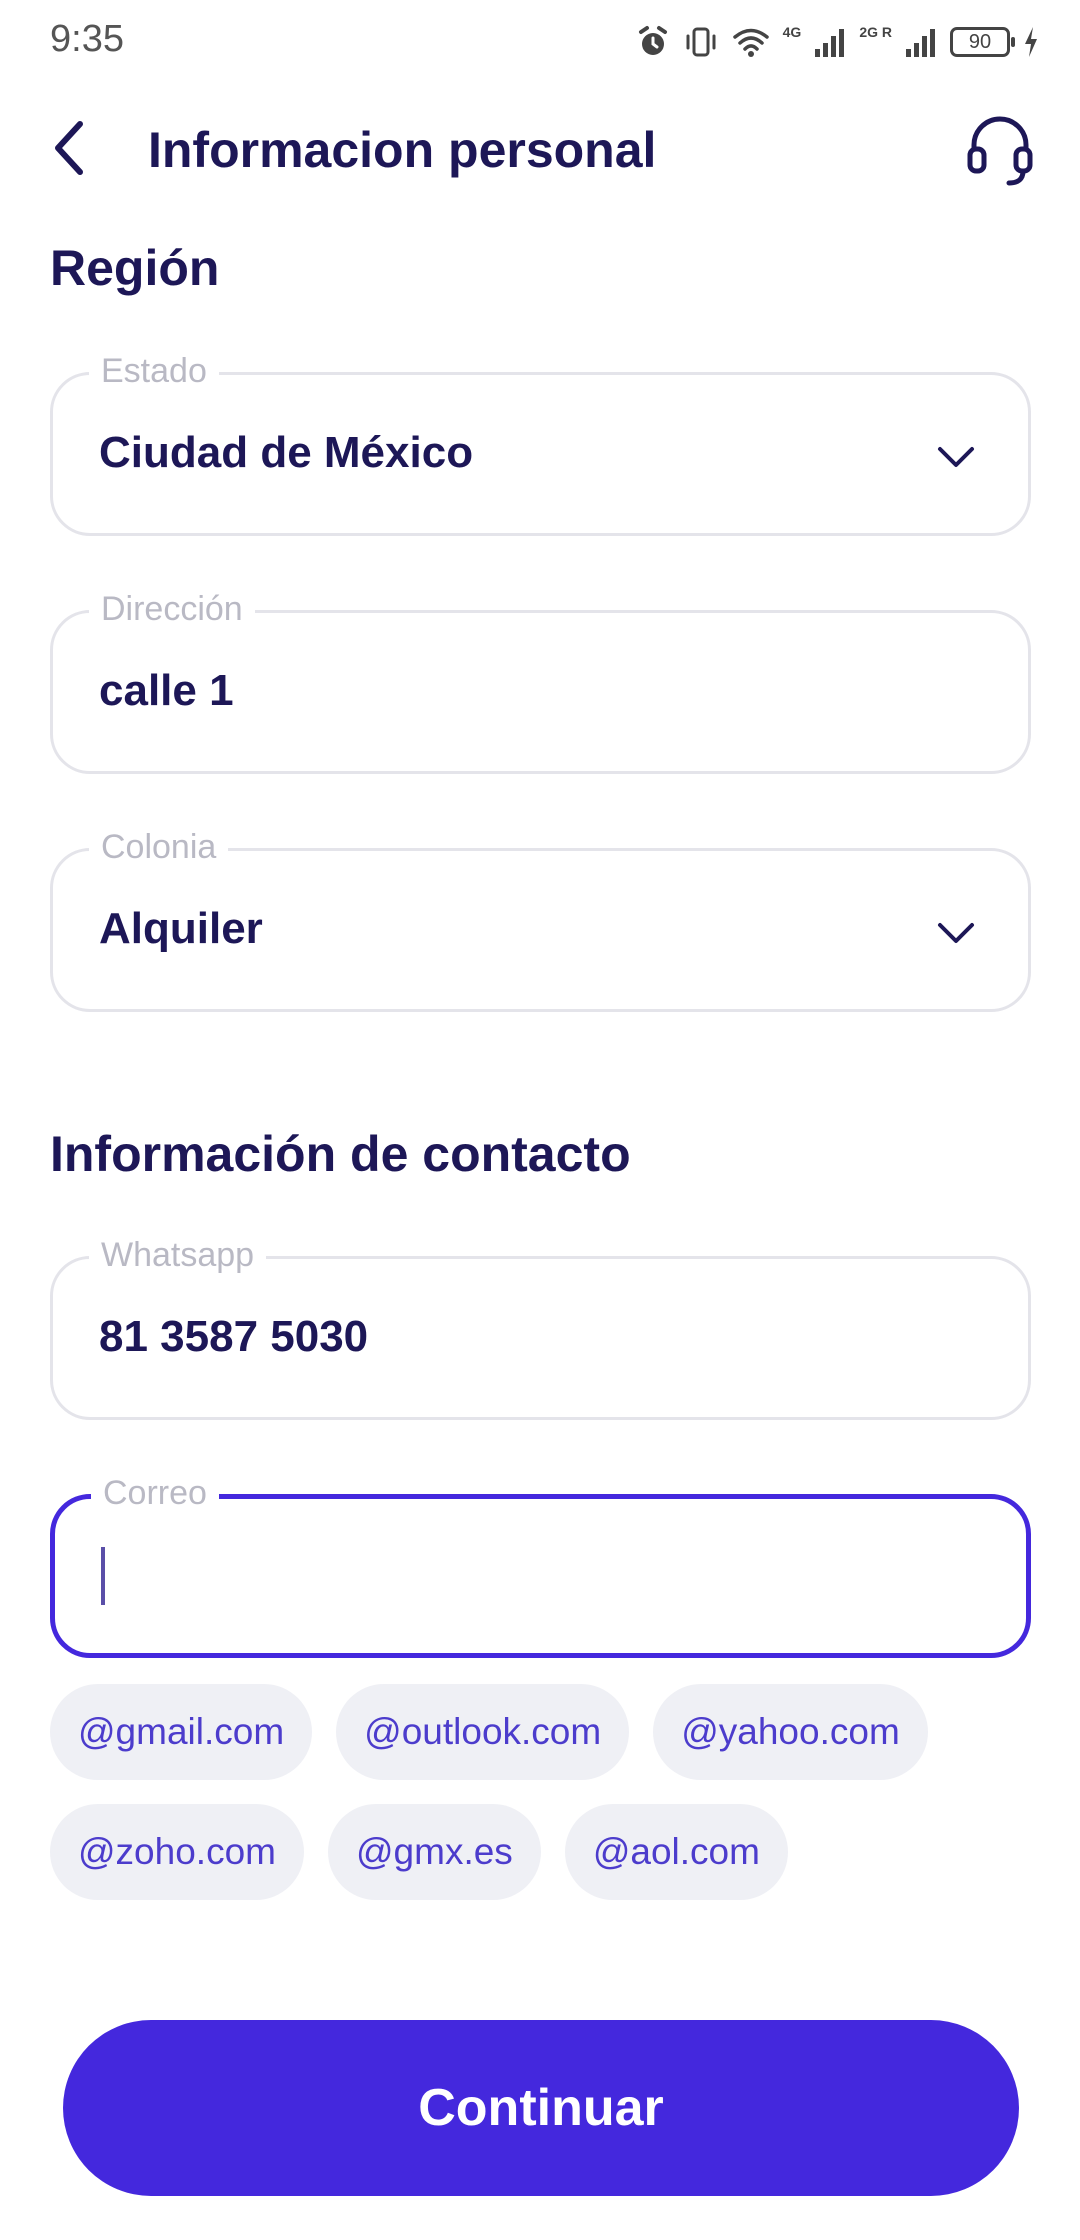 The width and height of the screenshot is (1080, 2240). What do you see at coordinates (751, 42) in the screenshot?
I see `wifi-icon` at bounding box center [751, 42].